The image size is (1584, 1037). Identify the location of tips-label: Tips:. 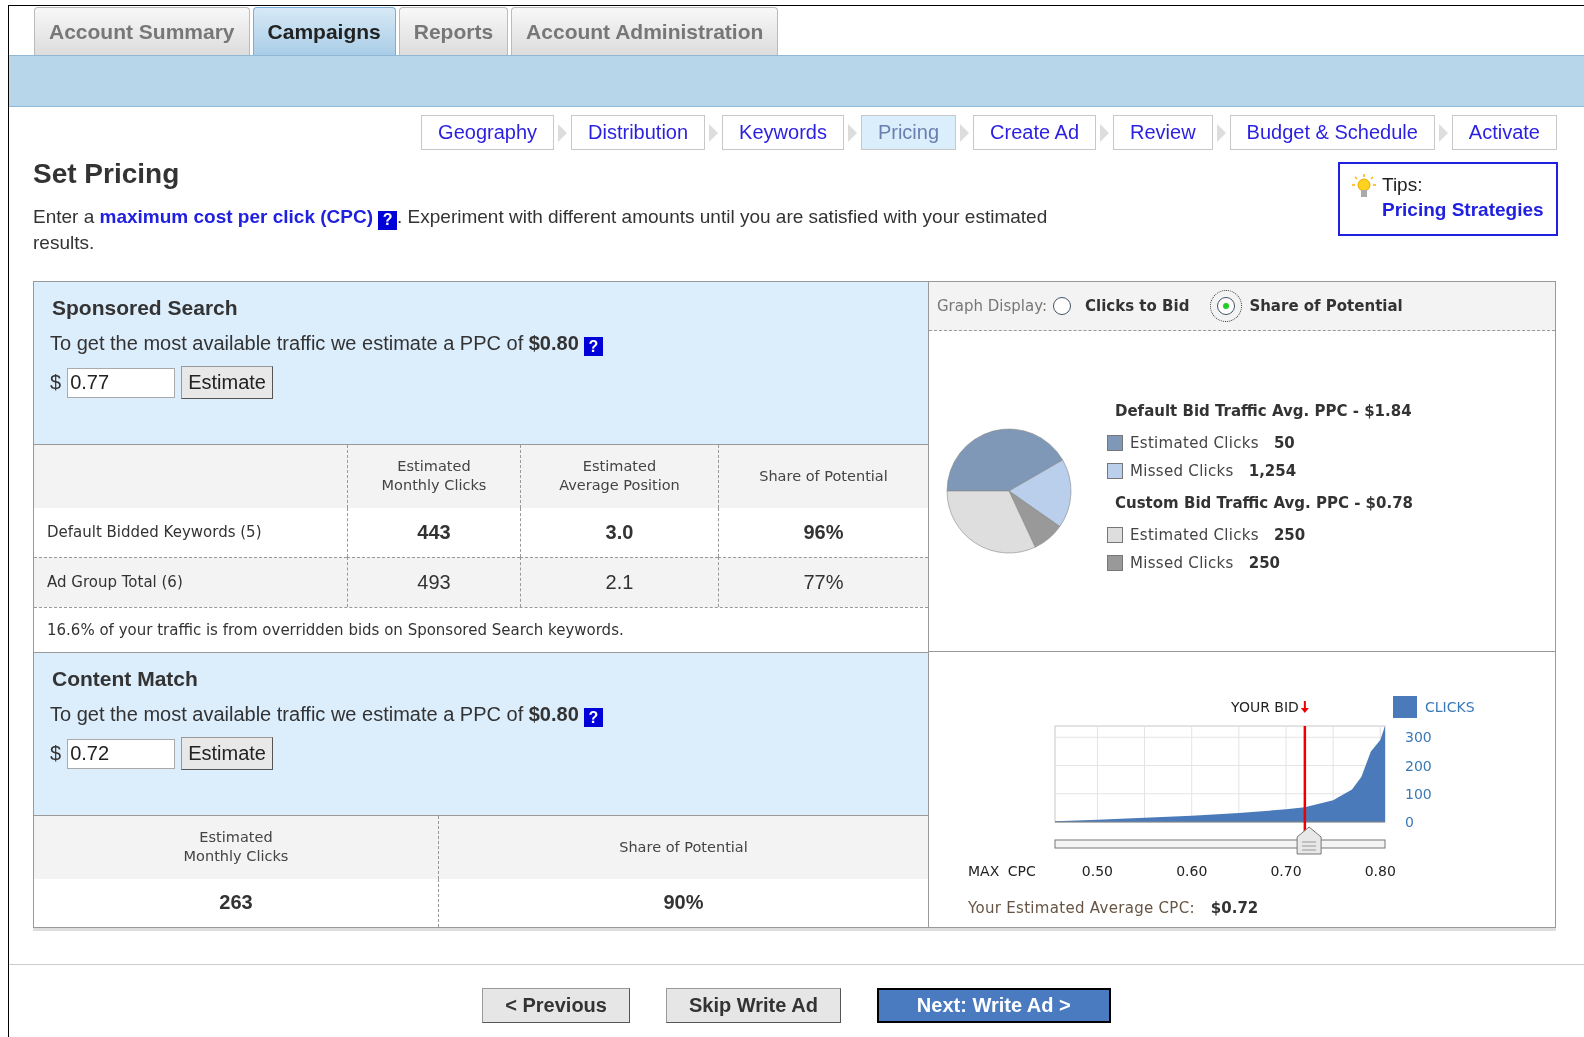
(1403, 185).